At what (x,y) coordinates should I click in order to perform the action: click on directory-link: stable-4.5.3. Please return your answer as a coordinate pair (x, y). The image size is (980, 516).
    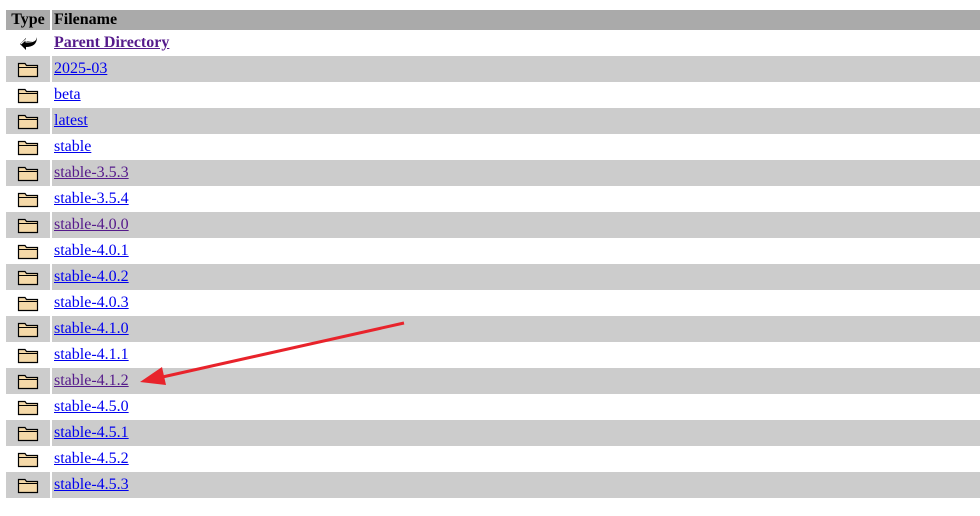
    Looking at the image, I should click on (91, 484).